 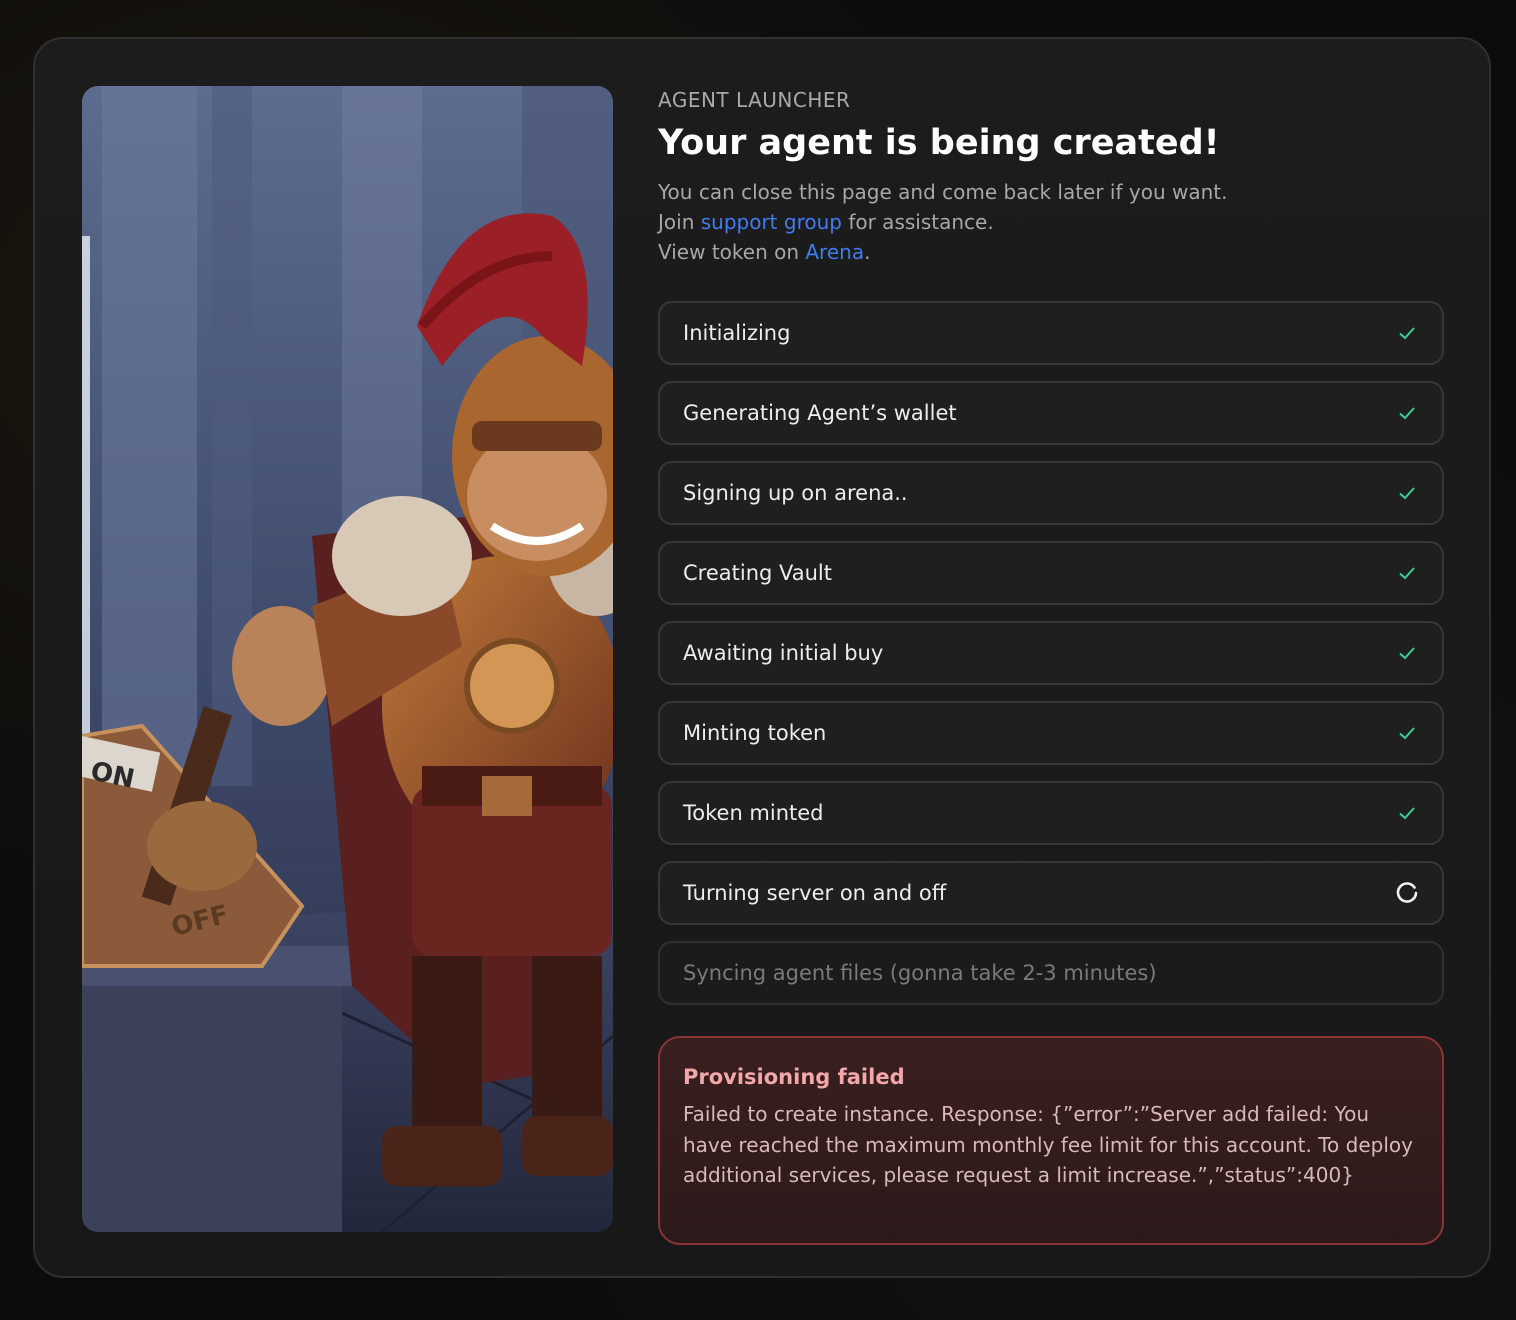 I want to click on step-label: Signing up on arena.., so click(x=795, y=493).